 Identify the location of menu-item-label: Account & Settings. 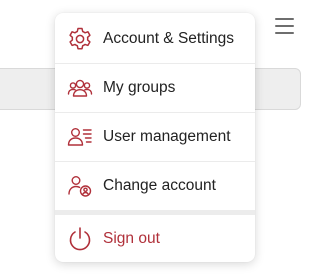
(168, 38).